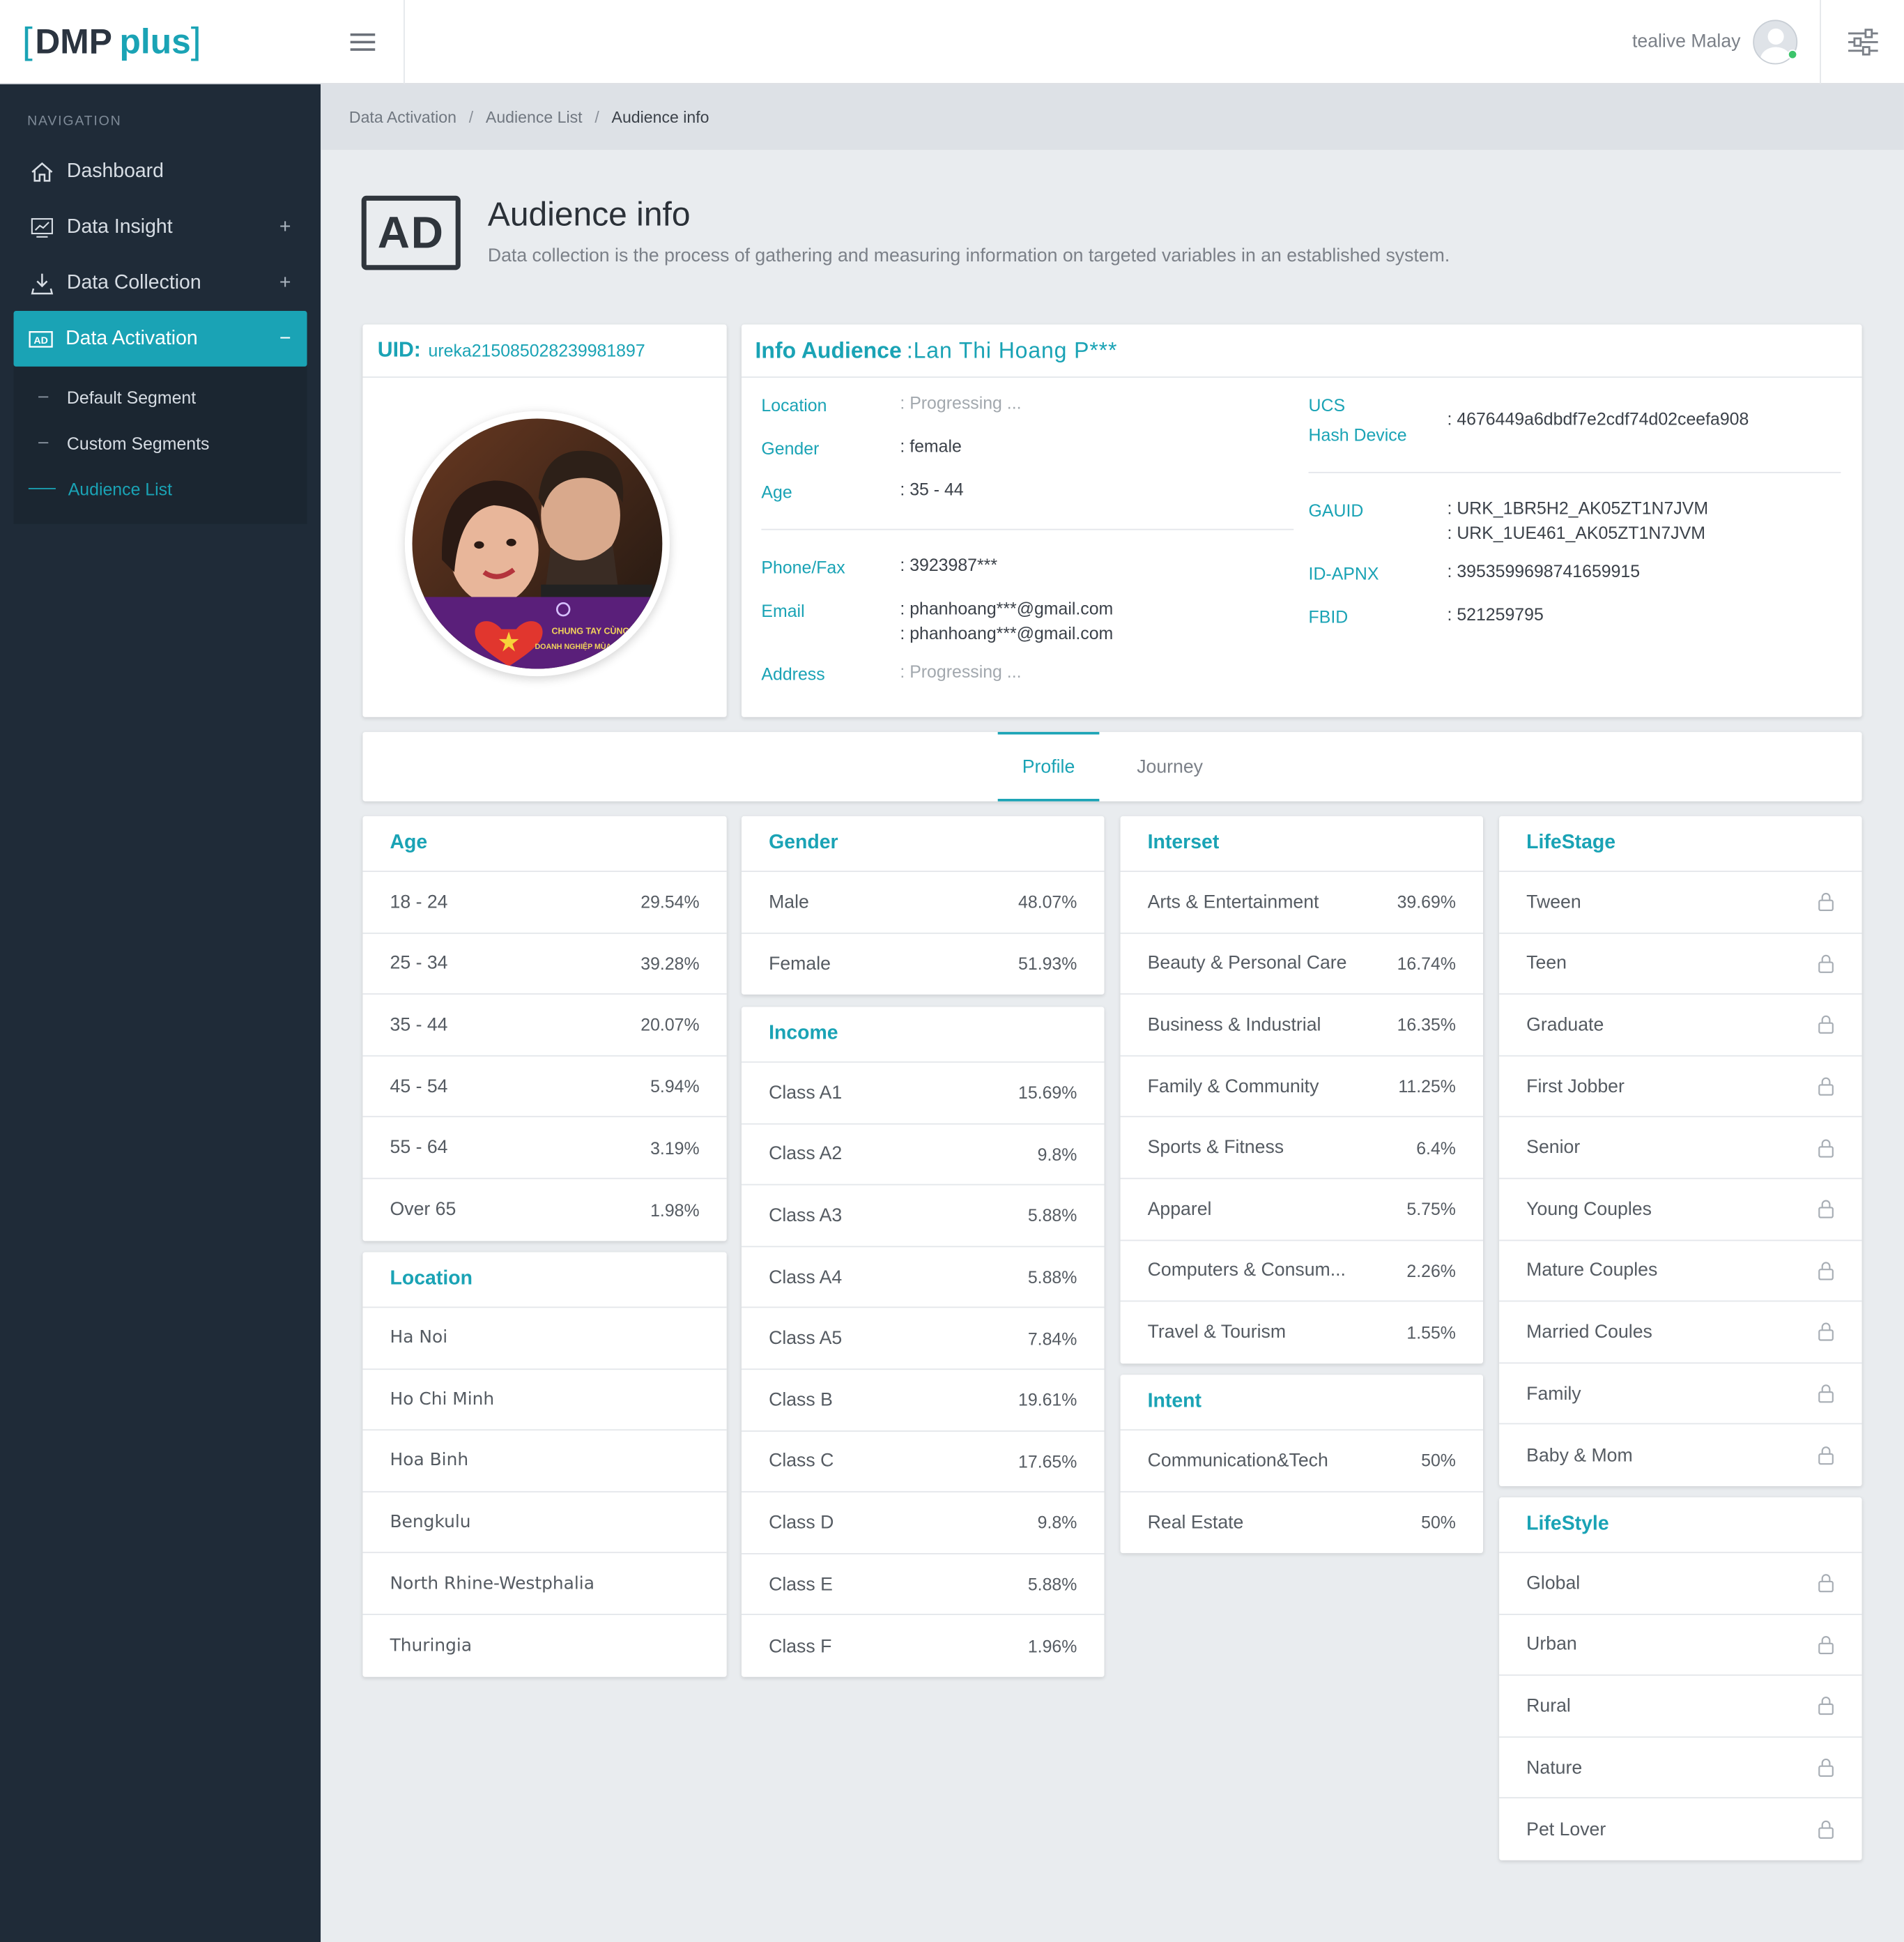  I want to click on list-item: Rural, so click(1680, 1707).